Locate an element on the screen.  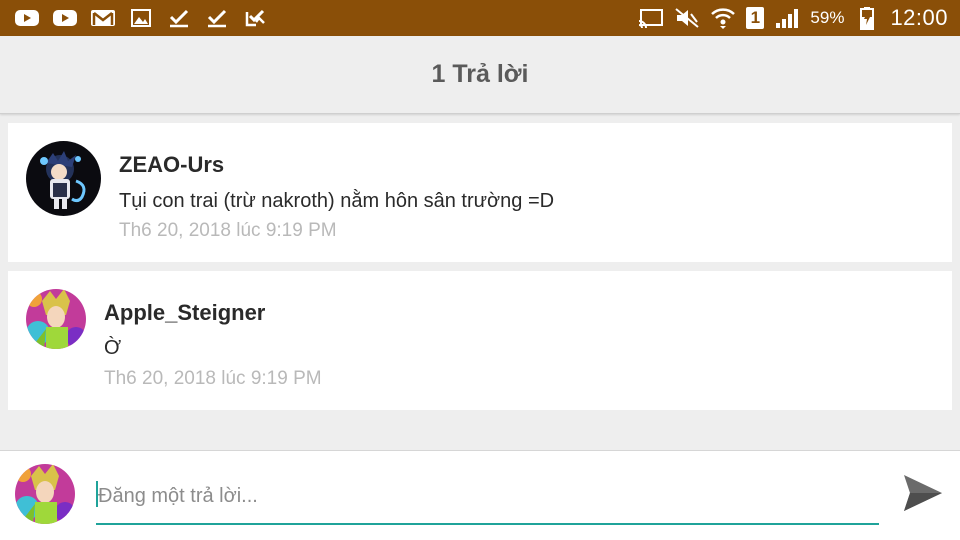
send-icon is located at coordinates (923, 495).